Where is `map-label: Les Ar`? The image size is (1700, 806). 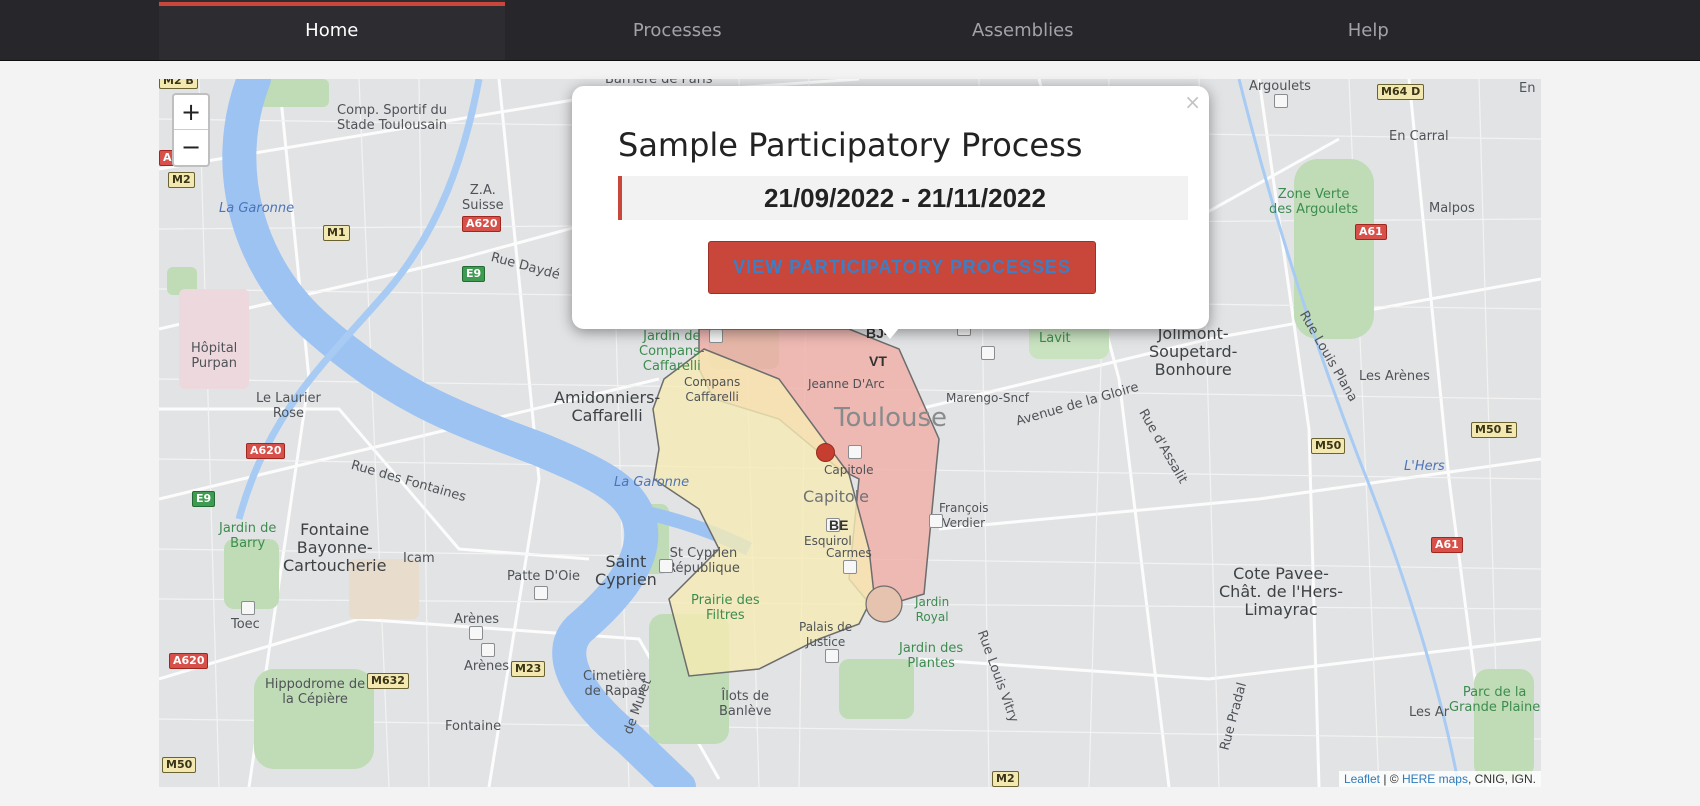
map-label: Les Ar is located at coordinates (1429, 712).